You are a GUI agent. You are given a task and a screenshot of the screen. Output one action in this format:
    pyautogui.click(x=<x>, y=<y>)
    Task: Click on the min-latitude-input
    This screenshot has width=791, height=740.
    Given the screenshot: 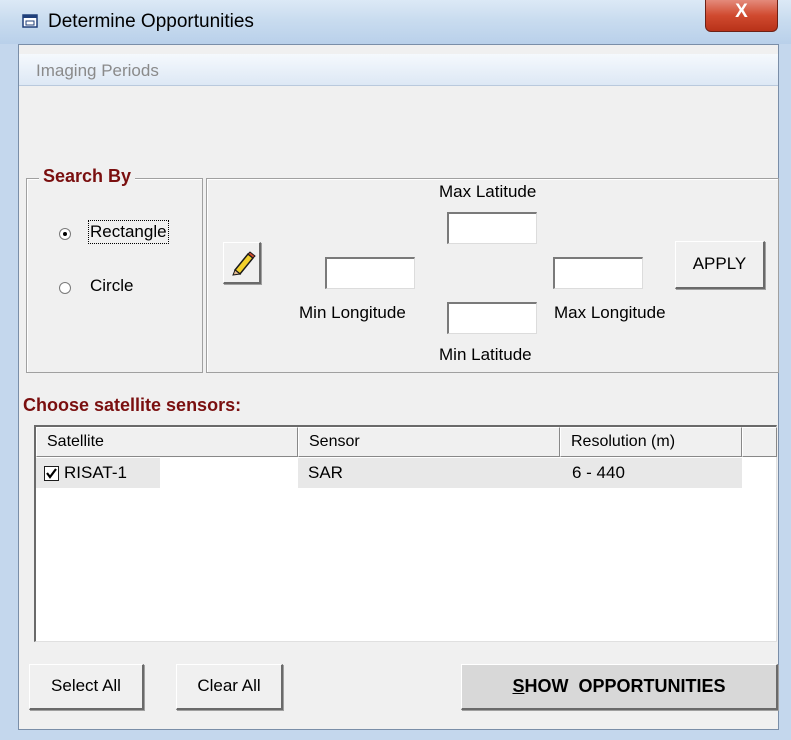 What is the action you would take?
    pyautogui.click(x=492, y=318)
    